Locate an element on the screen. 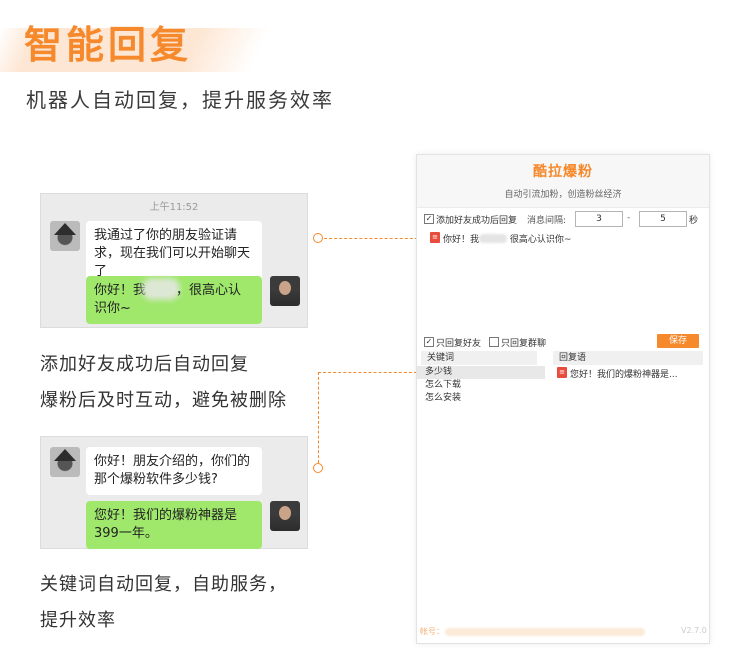 The height and width of the screenshot is (664, 750). reply-column-header: 回复语 is located at coordinates (628, 358).